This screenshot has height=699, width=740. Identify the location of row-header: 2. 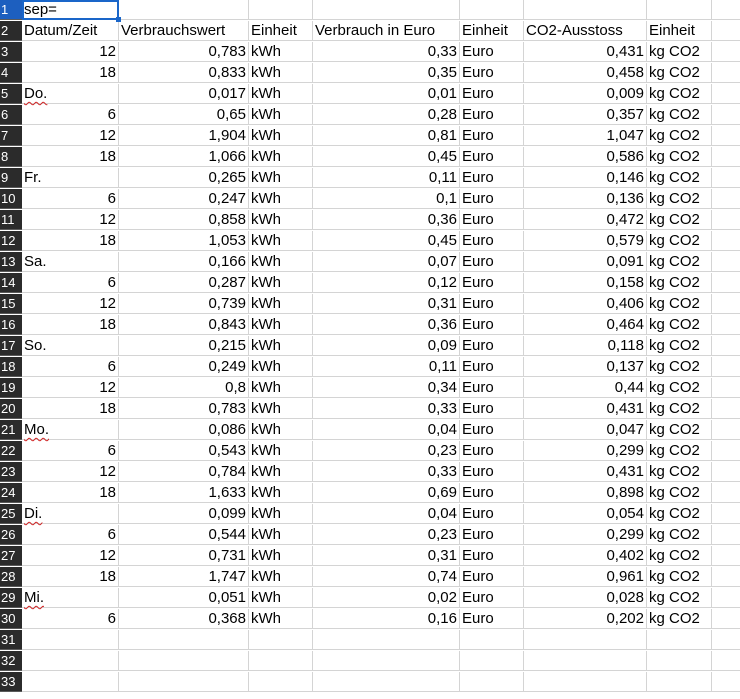
(11, 31).